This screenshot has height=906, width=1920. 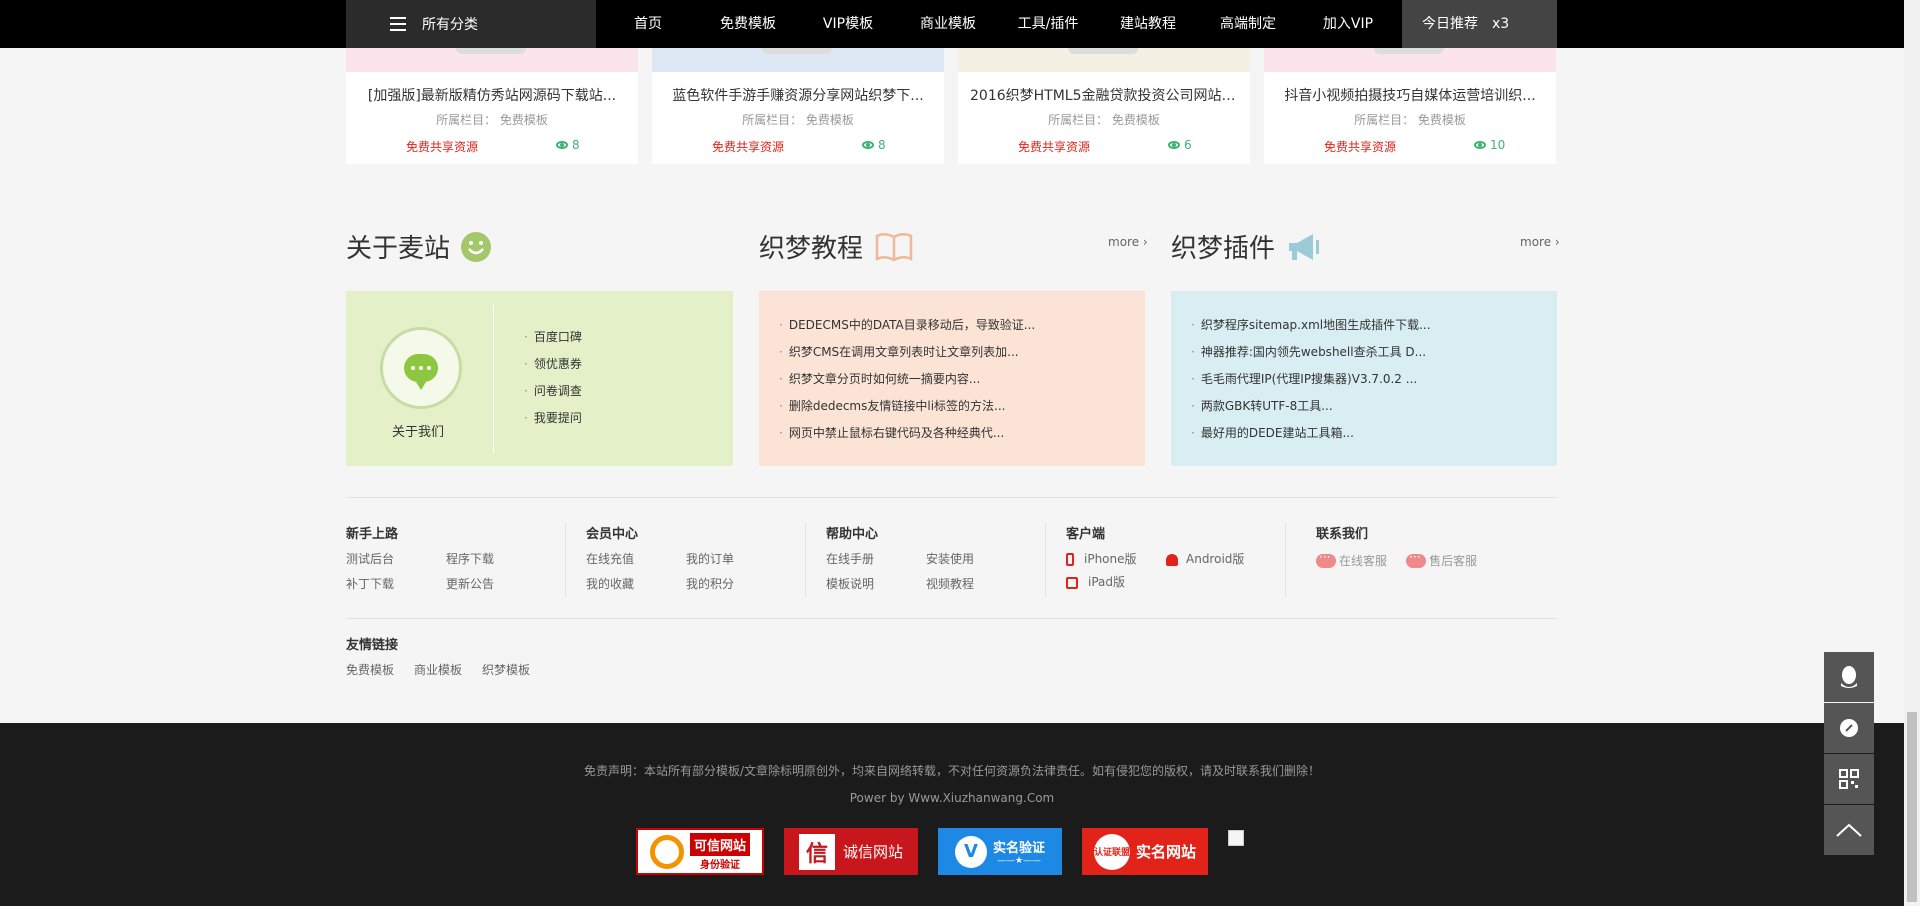 What do you see at coordinates (1363, 561) in the screenshot?
I see `online-service-label: 在线客服` at bounding box center [1363, 561].